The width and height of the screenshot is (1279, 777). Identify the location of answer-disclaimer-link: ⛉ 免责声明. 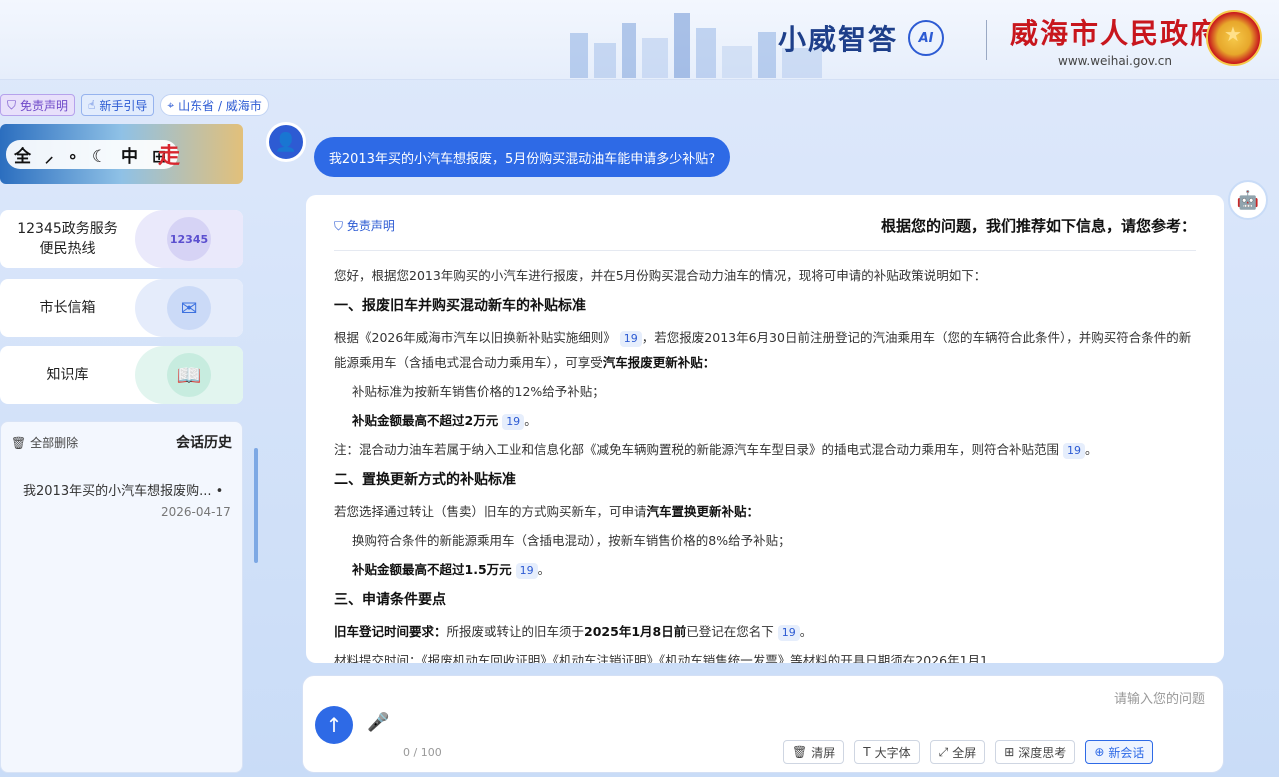
(364, 225).